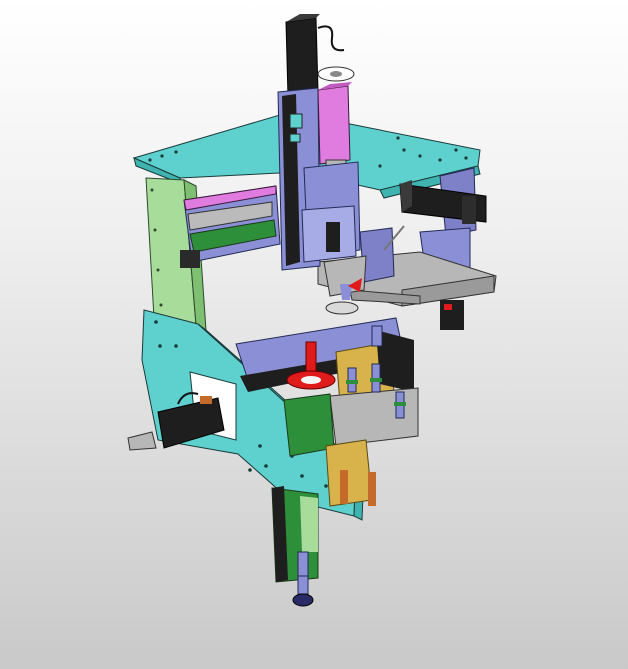 The image size is (628, 669). What do you see at coordinates (334, 127) in the screenshot?
I see `magenta-cylinder` at bounding box center [334, 127].